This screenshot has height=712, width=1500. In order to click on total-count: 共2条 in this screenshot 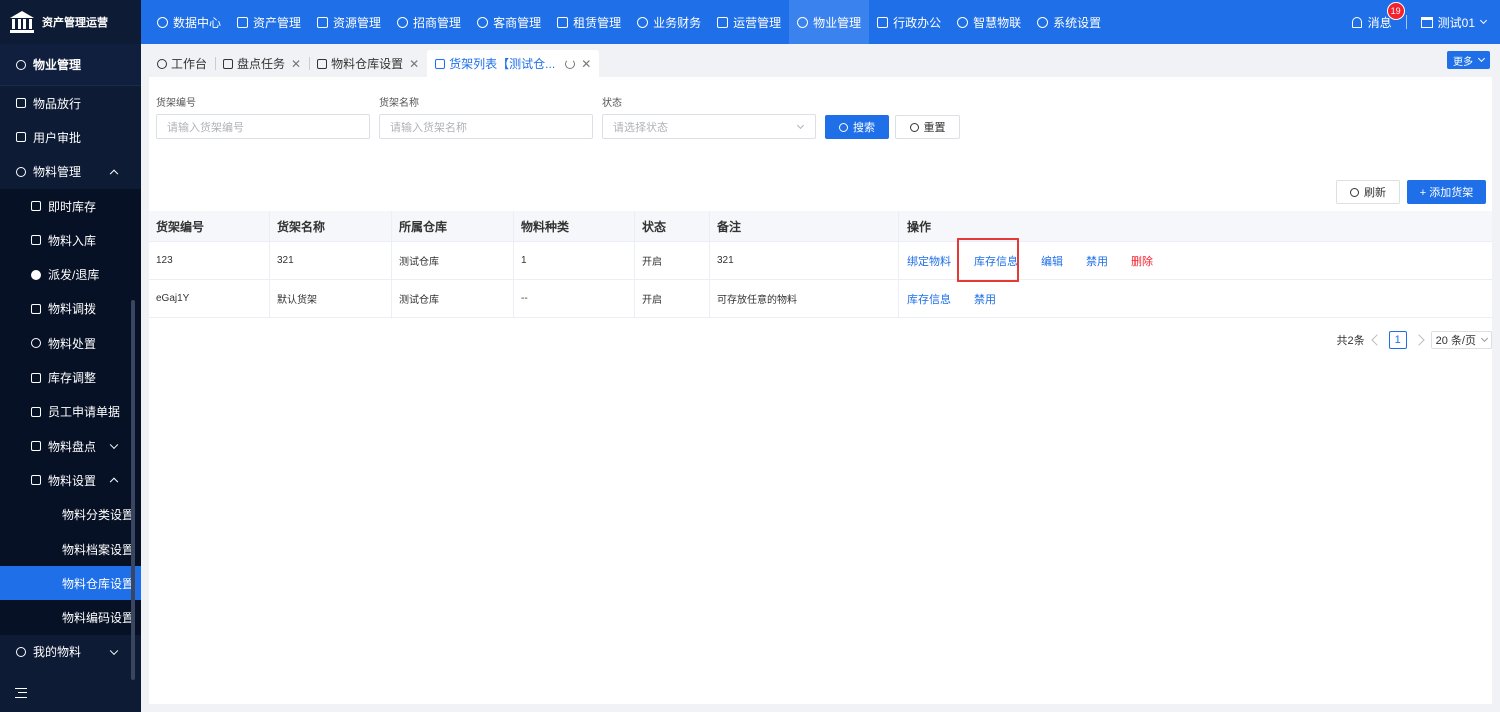, I will do `click(1350, 341)`.